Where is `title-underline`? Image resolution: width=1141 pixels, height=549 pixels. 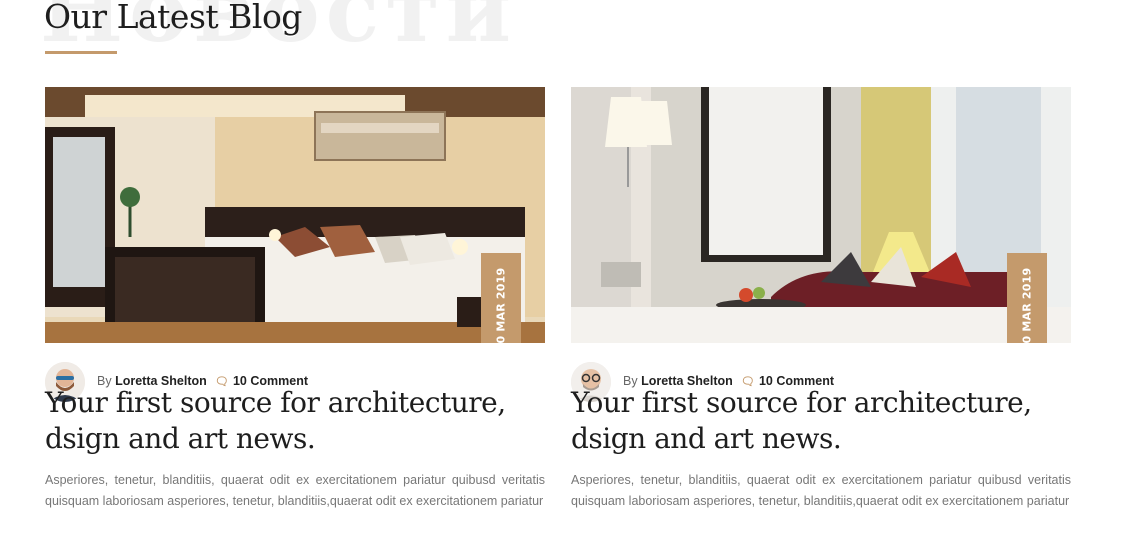
title-underline is located at coordinates (81, 52).